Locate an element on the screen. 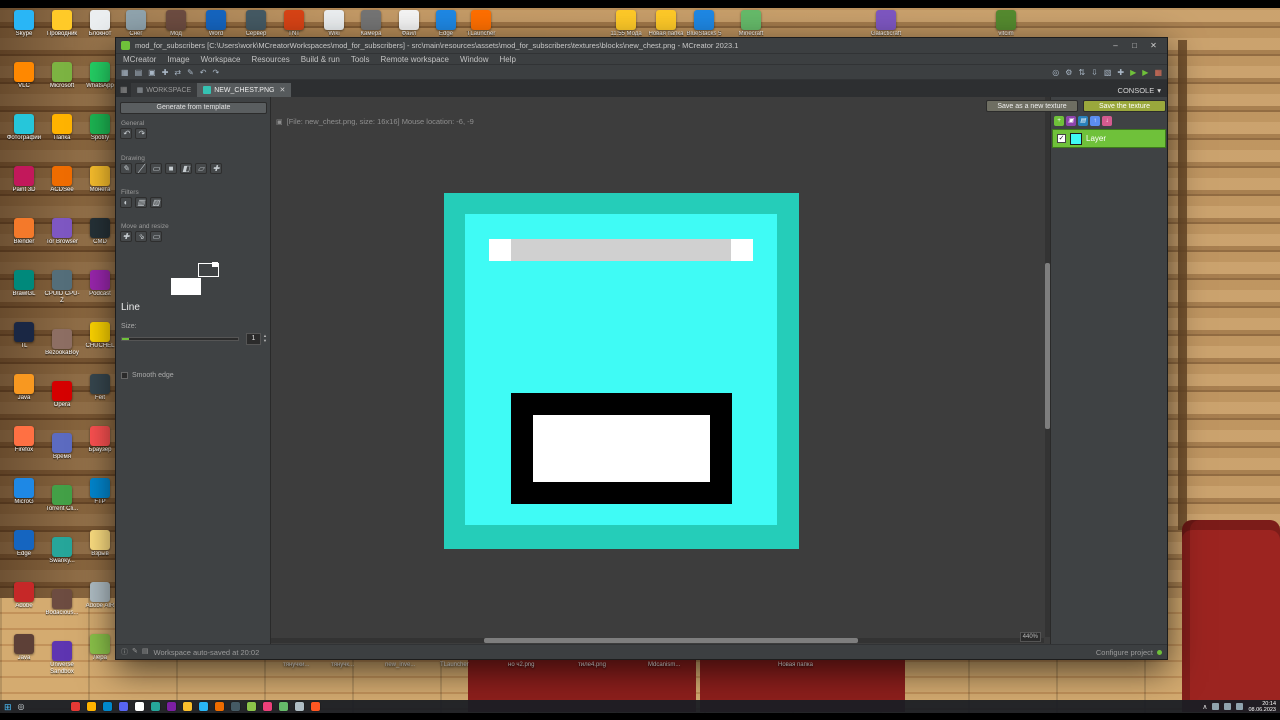 The width and height of the screenshot is (1280, 720). add-icon: ✚ is located at coordinates (165, 72).